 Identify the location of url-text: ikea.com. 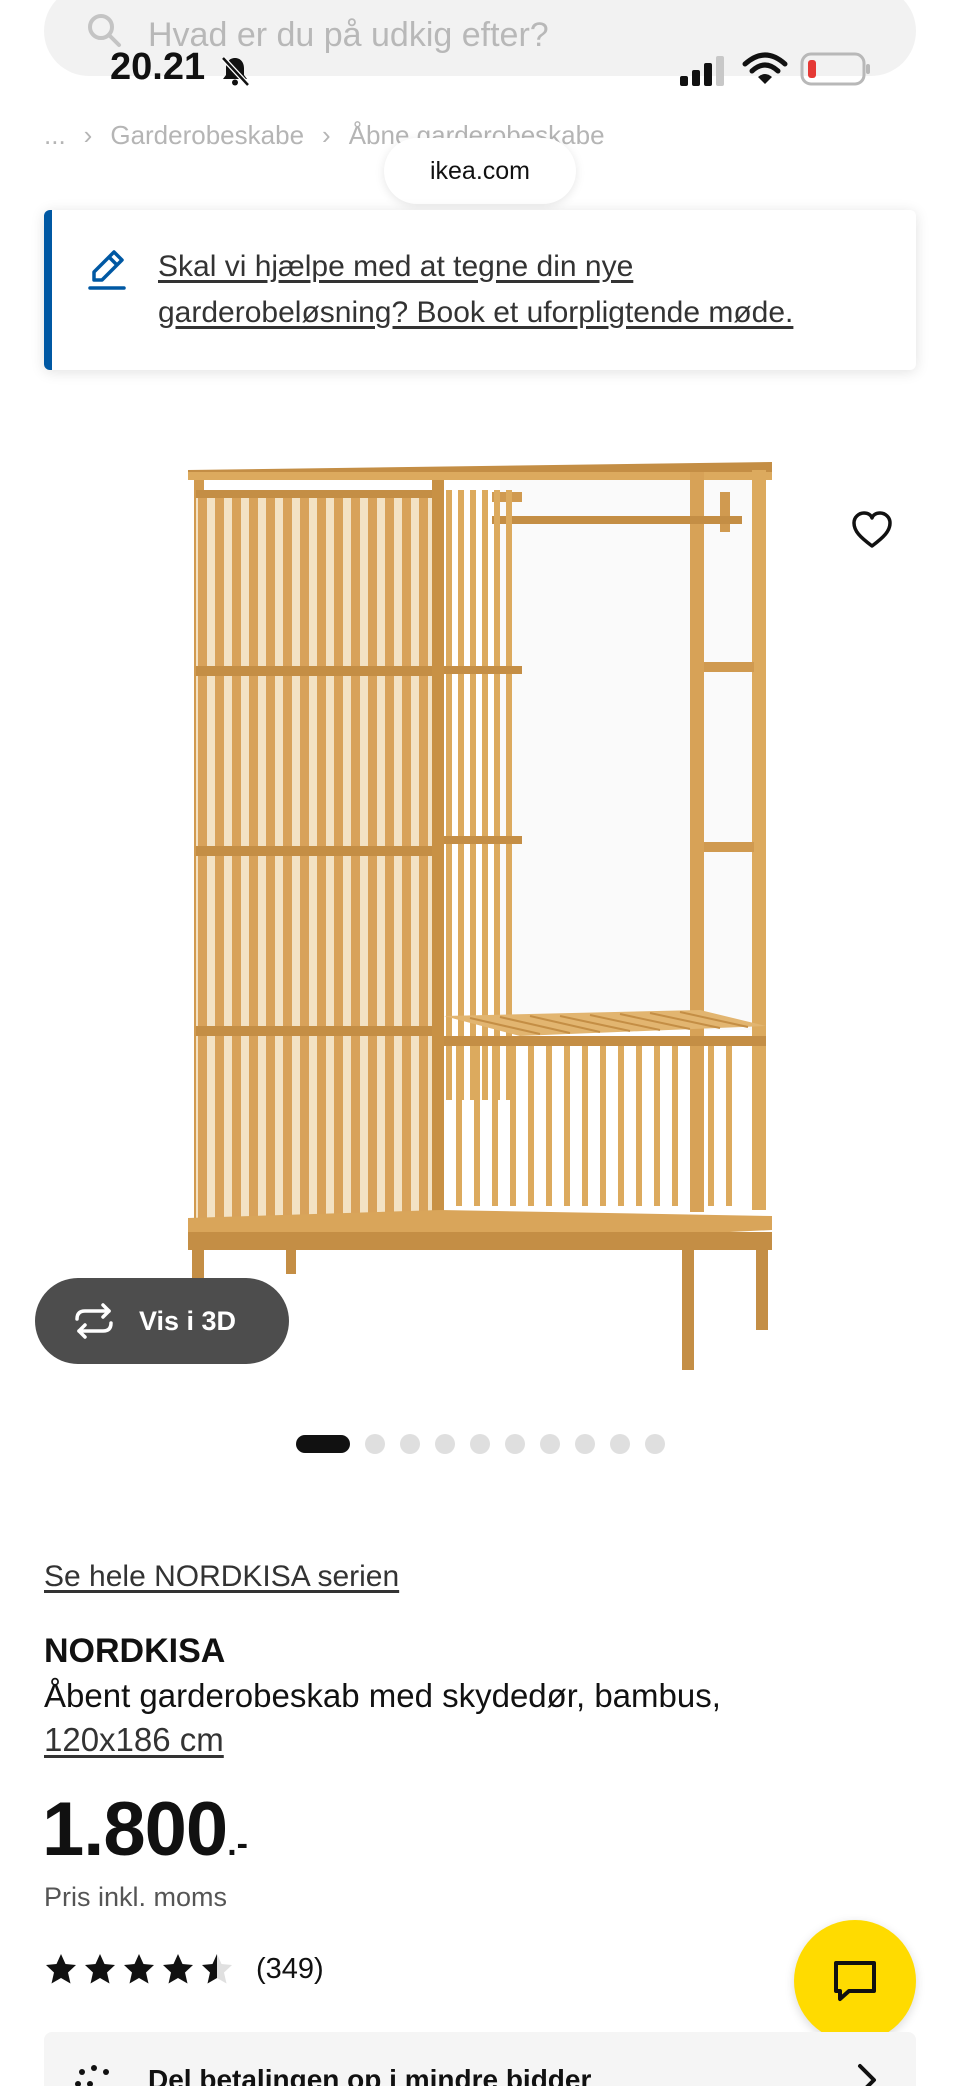
(480, 170).